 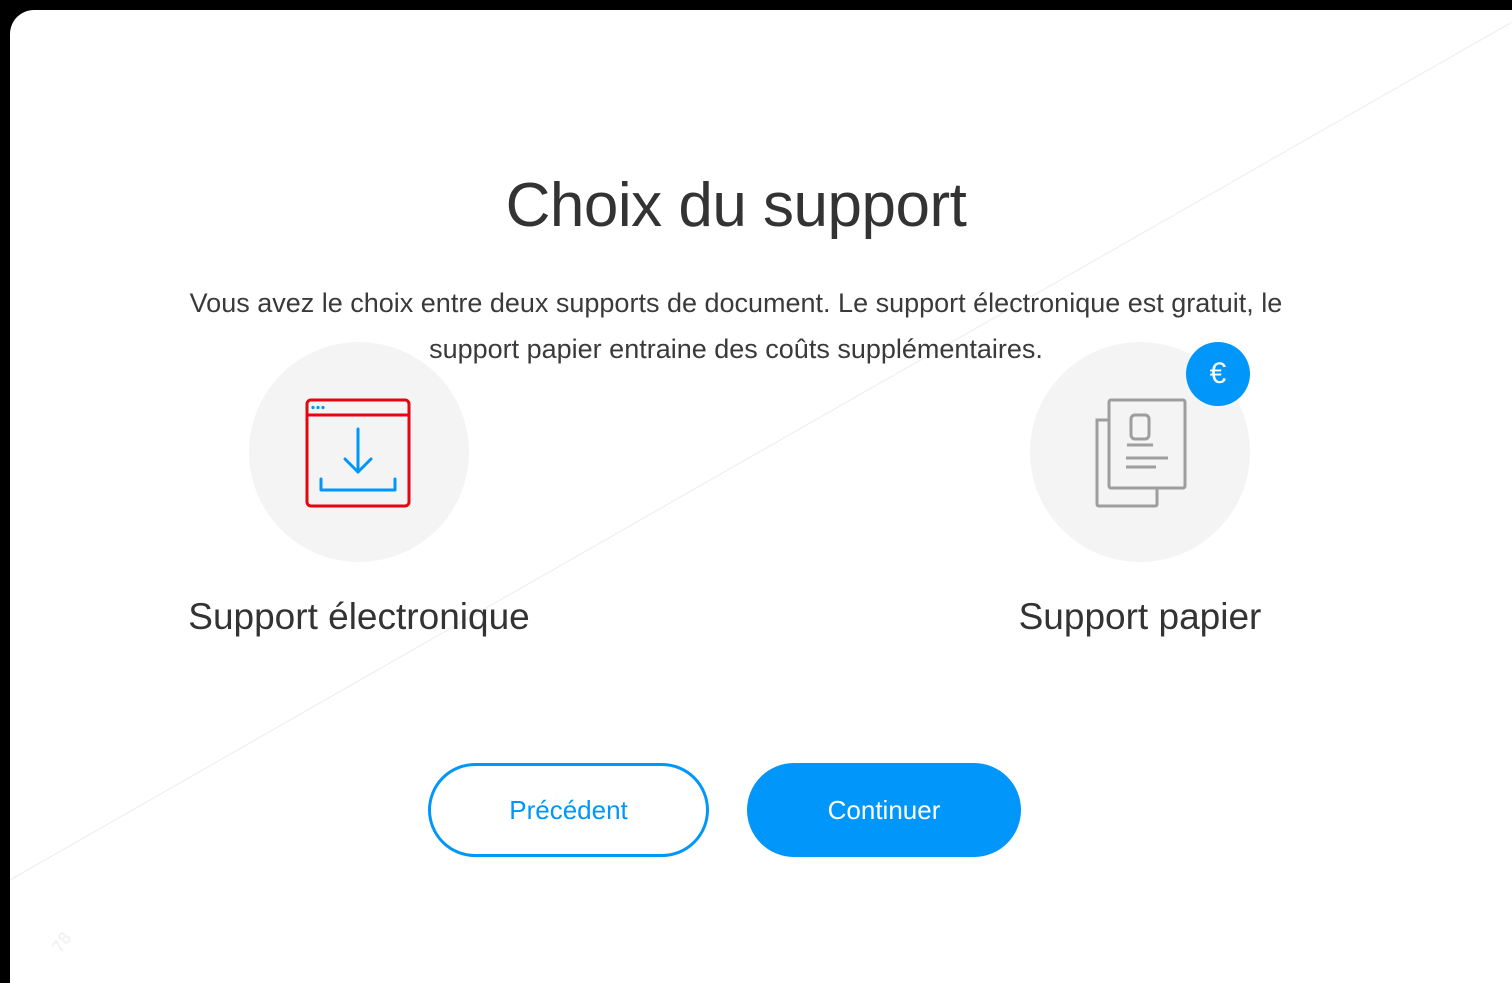 I want to click on continue-button: Continuer, so click(x=884, y=810).